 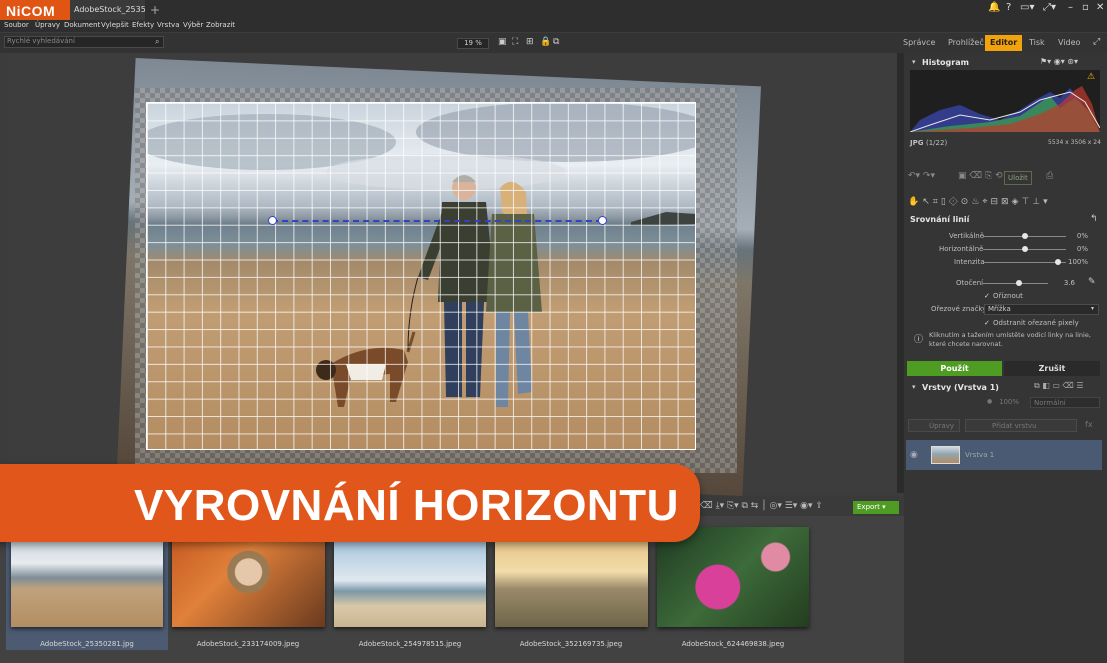 What do you see at coordinates (193, 25) in the screenshot?
I see `menu-selection: Výběr` at bounding box center [193, 25].